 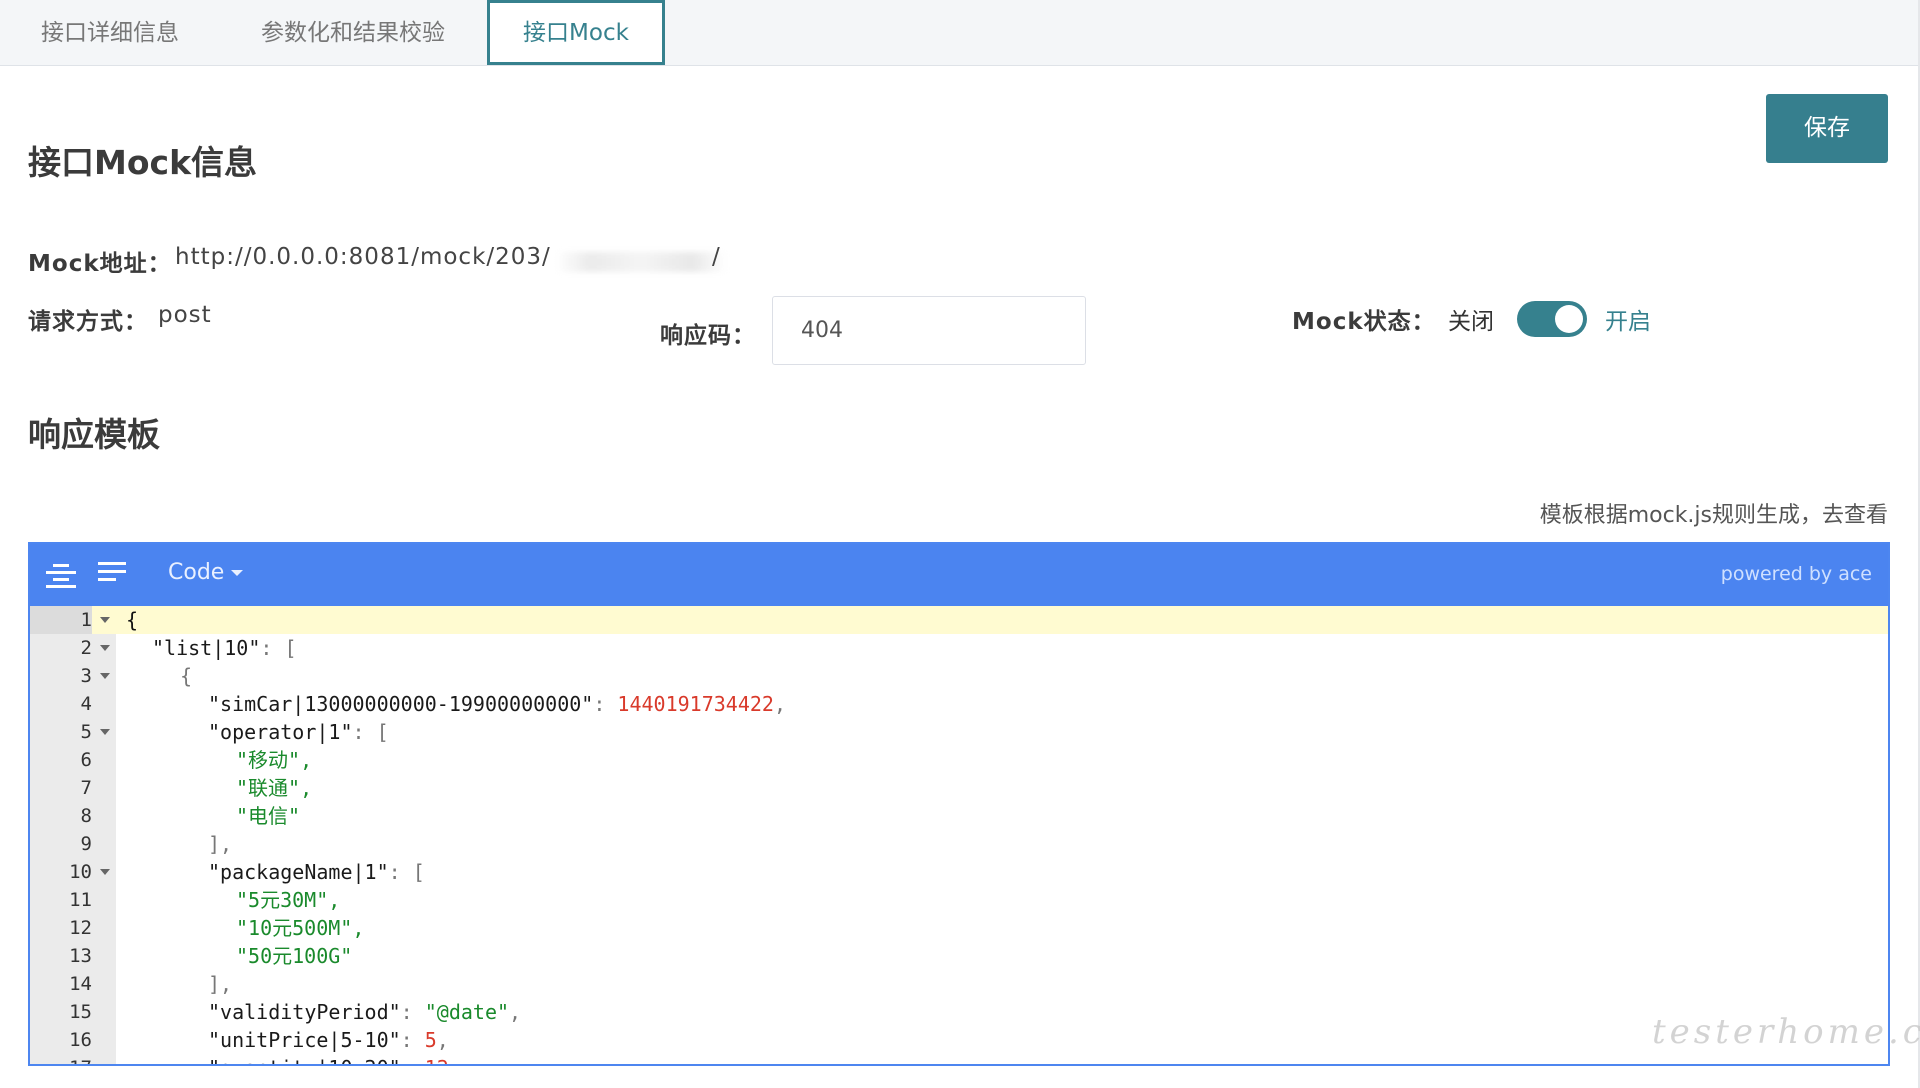 What do you see at coordinates (959, 676) in the screenshot?
I see `code-line: 3{` at bounding box center [959, 676].